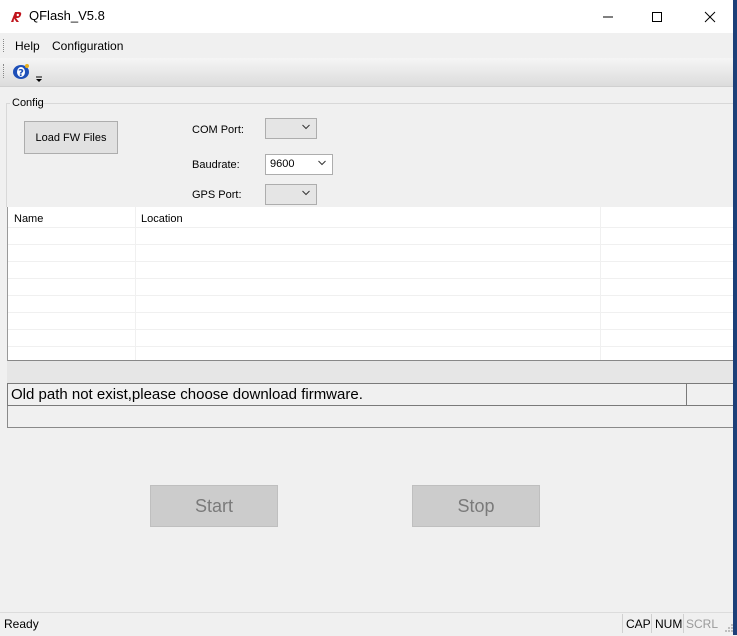 This screenshot has width=737, height=636. What do you see at coordinates (282, 164) in the screenshot?
I see `baudrate-value: 9600` at bounding box center [282, 164].